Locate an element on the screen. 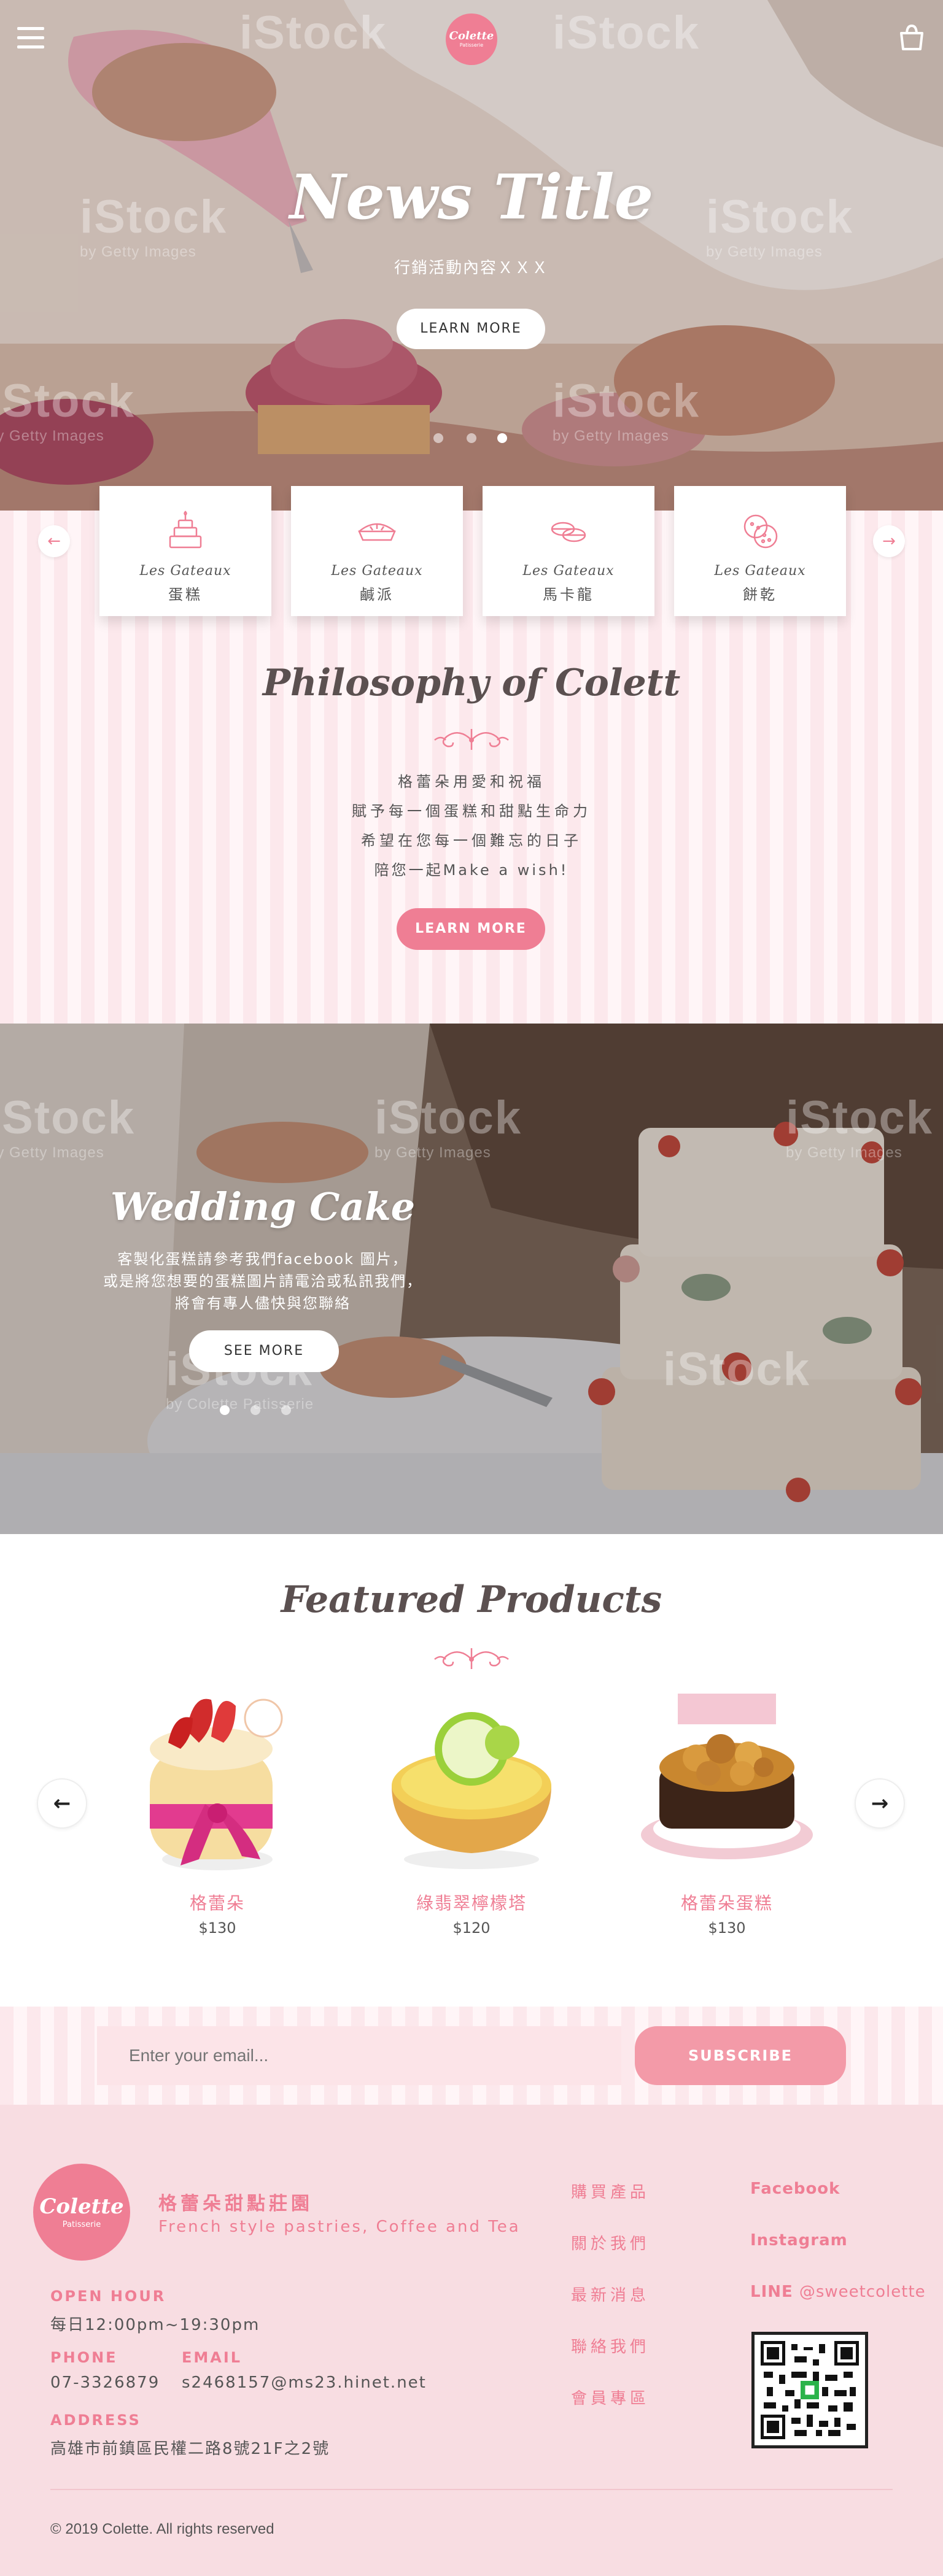  category-next-button: → is located at coordinates (889, 541).